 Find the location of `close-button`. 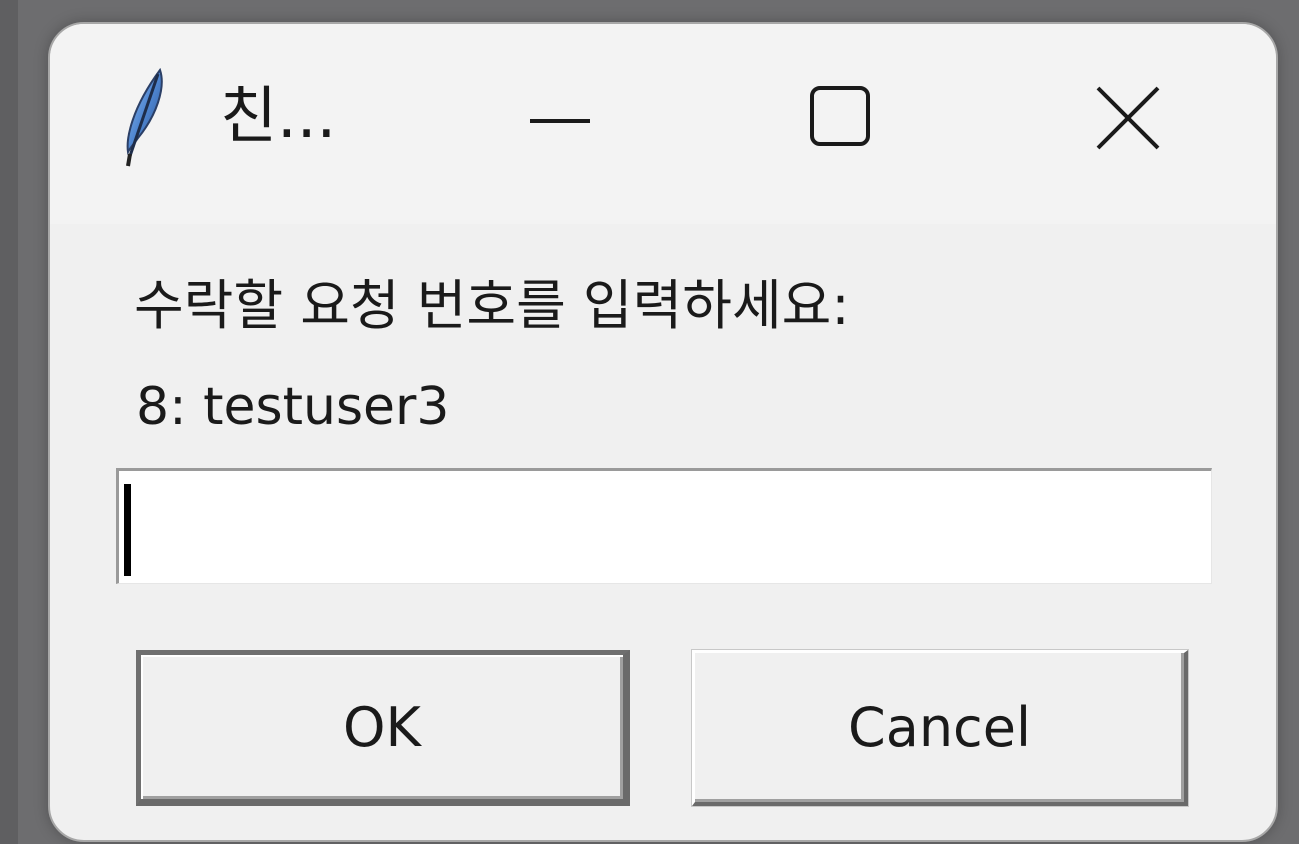

close-button is located at coordinates (1126, 119).